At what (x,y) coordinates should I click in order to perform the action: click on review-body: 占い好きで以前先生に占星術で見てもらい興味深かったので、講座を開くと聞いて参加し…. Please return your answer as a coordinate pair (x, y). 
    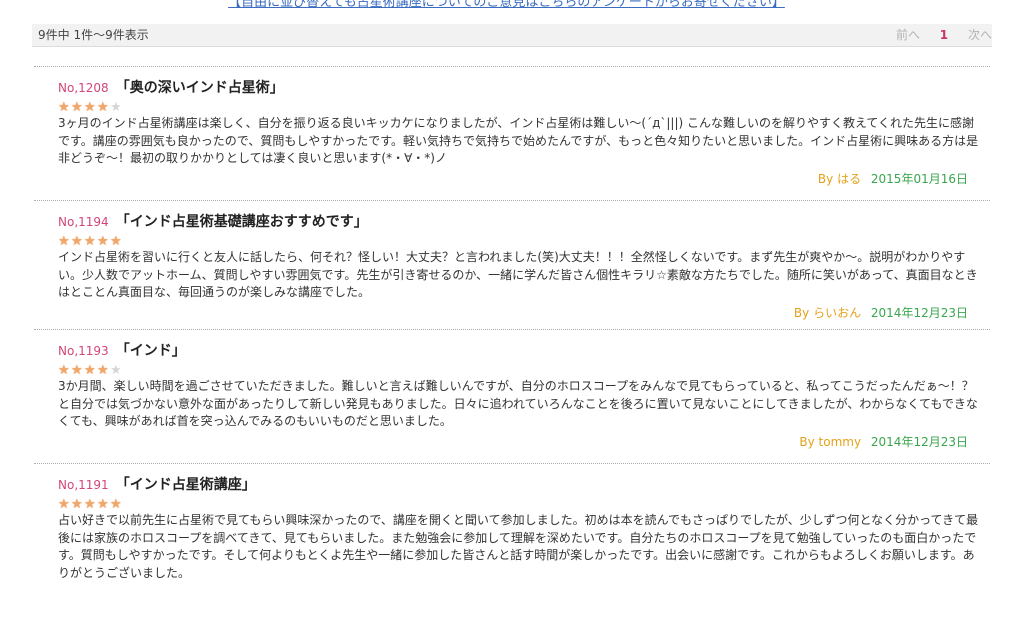
    Looking at the image, I should click on (518, 546).